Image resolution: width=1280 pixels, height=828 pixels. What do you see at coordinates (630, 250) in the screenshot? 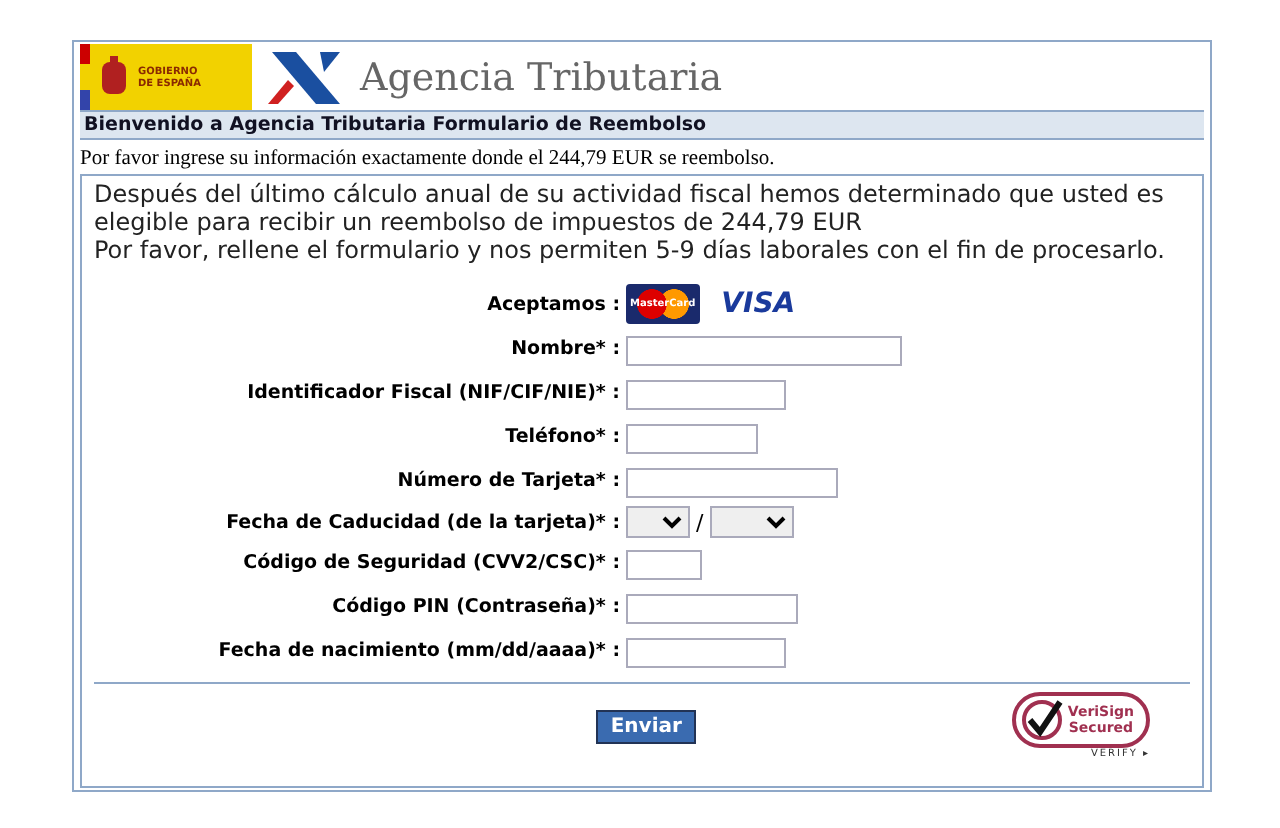
I see `intro-text: Por favor, rellene el formulario y nos permiten 5-9 días laborales con el fin de procesarlo.` at bounding box center [630, 250].